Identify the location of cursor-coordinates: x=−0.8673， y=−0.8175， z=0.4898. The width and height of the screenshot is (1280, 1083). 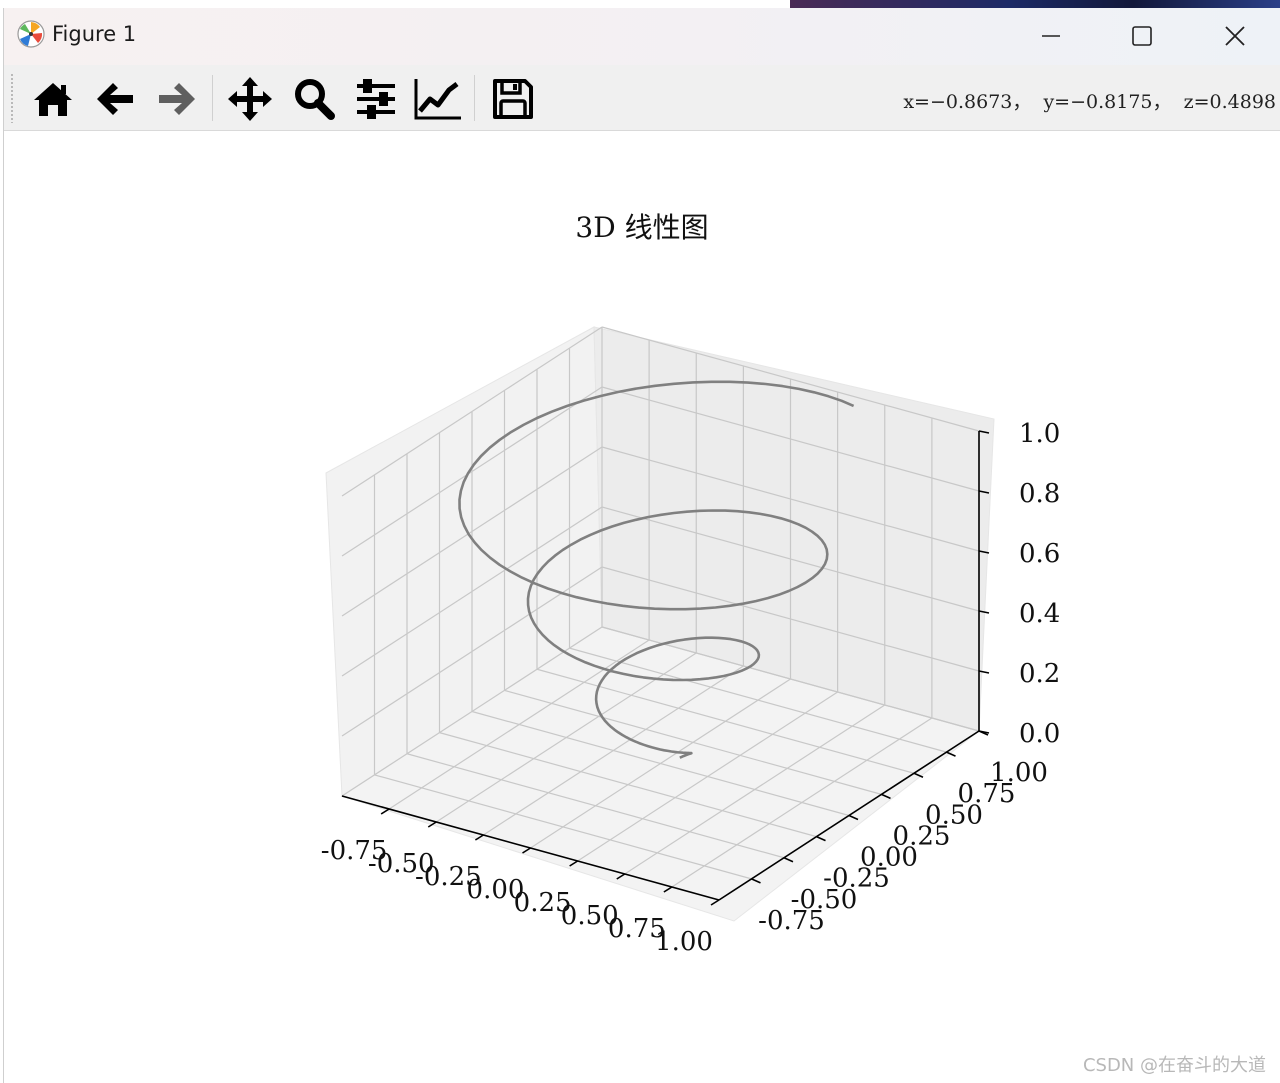
(1089, 102).